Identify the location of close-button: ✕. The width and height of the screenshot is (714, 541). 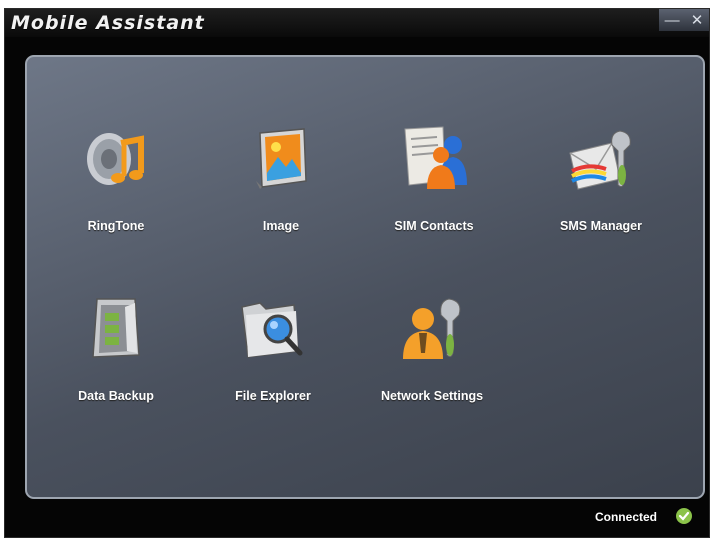
(697, 20).